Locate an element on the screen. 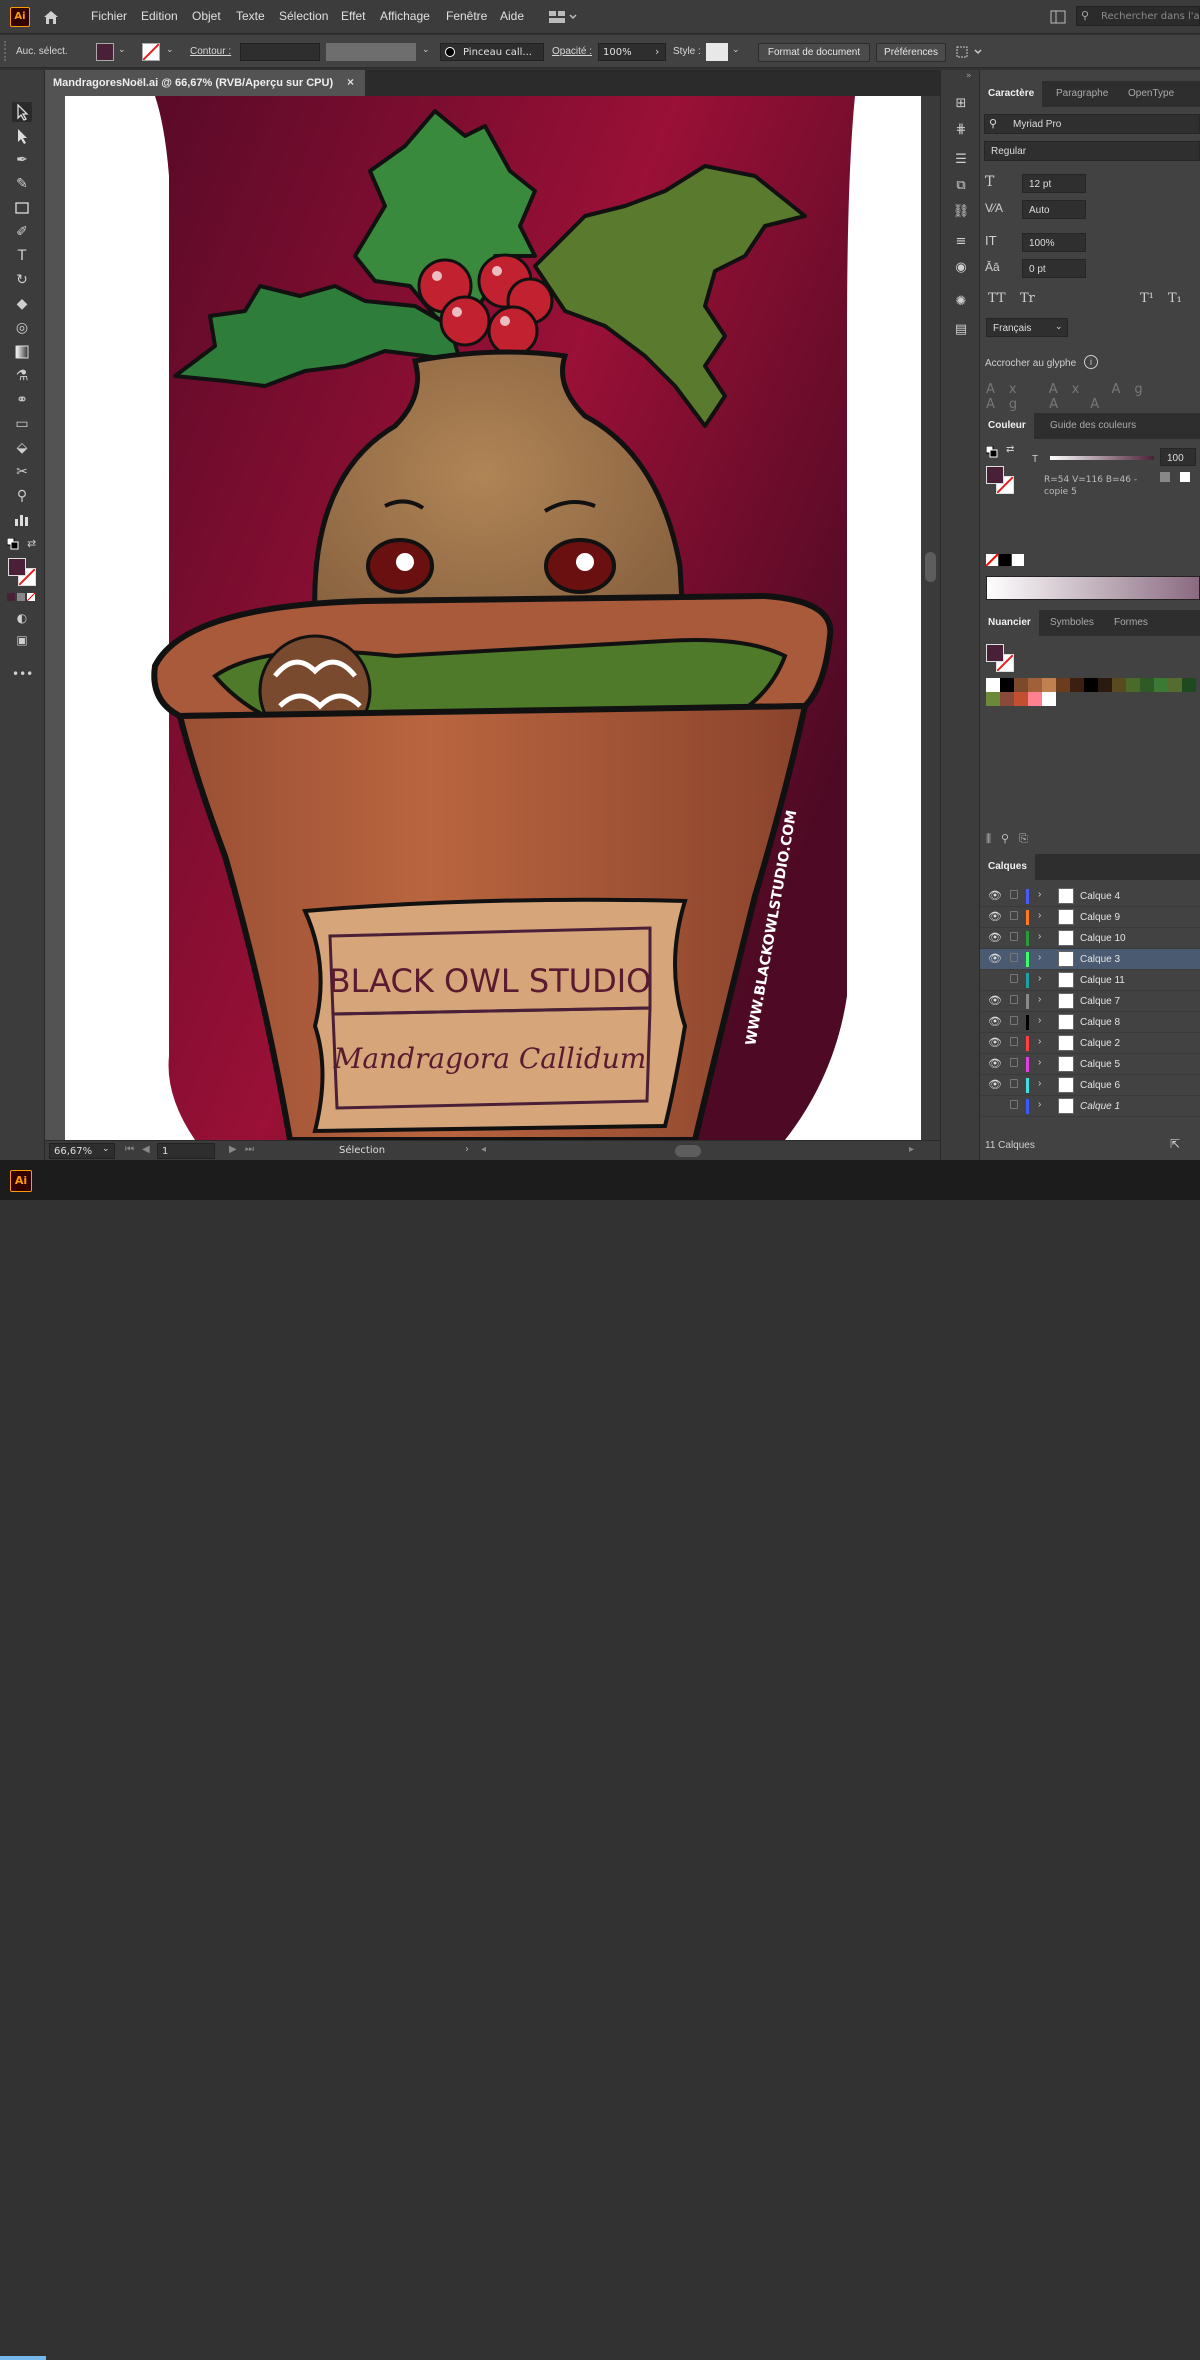  fill-color-box is located at coordinates (17, 567).